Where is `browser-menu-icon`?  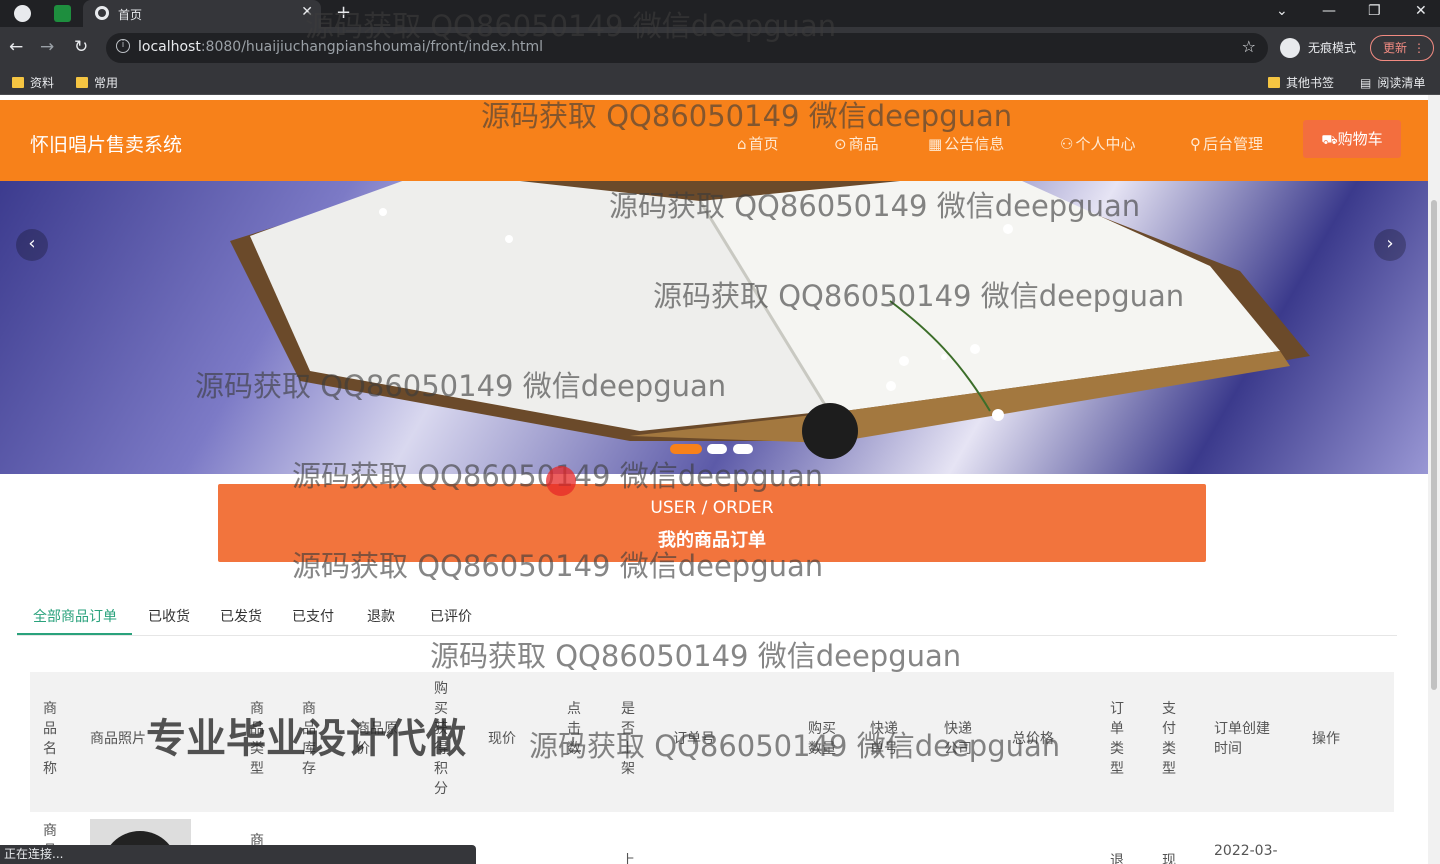 browser-menu-icon is located at coordinates (22, 13).